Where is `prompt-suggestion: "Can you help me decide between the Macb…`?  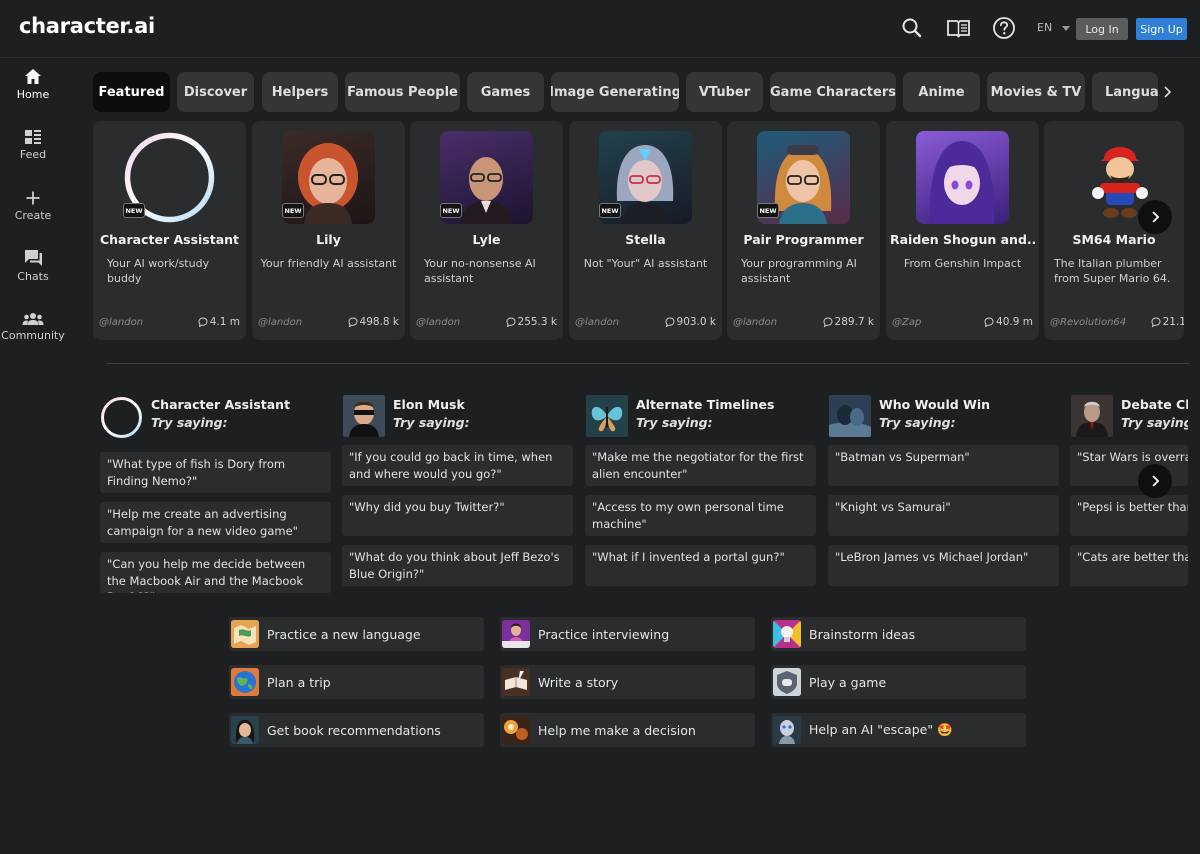 prompt-suggestion: "Can you help me decide between the Macb… is located at coordinates (215, 572).